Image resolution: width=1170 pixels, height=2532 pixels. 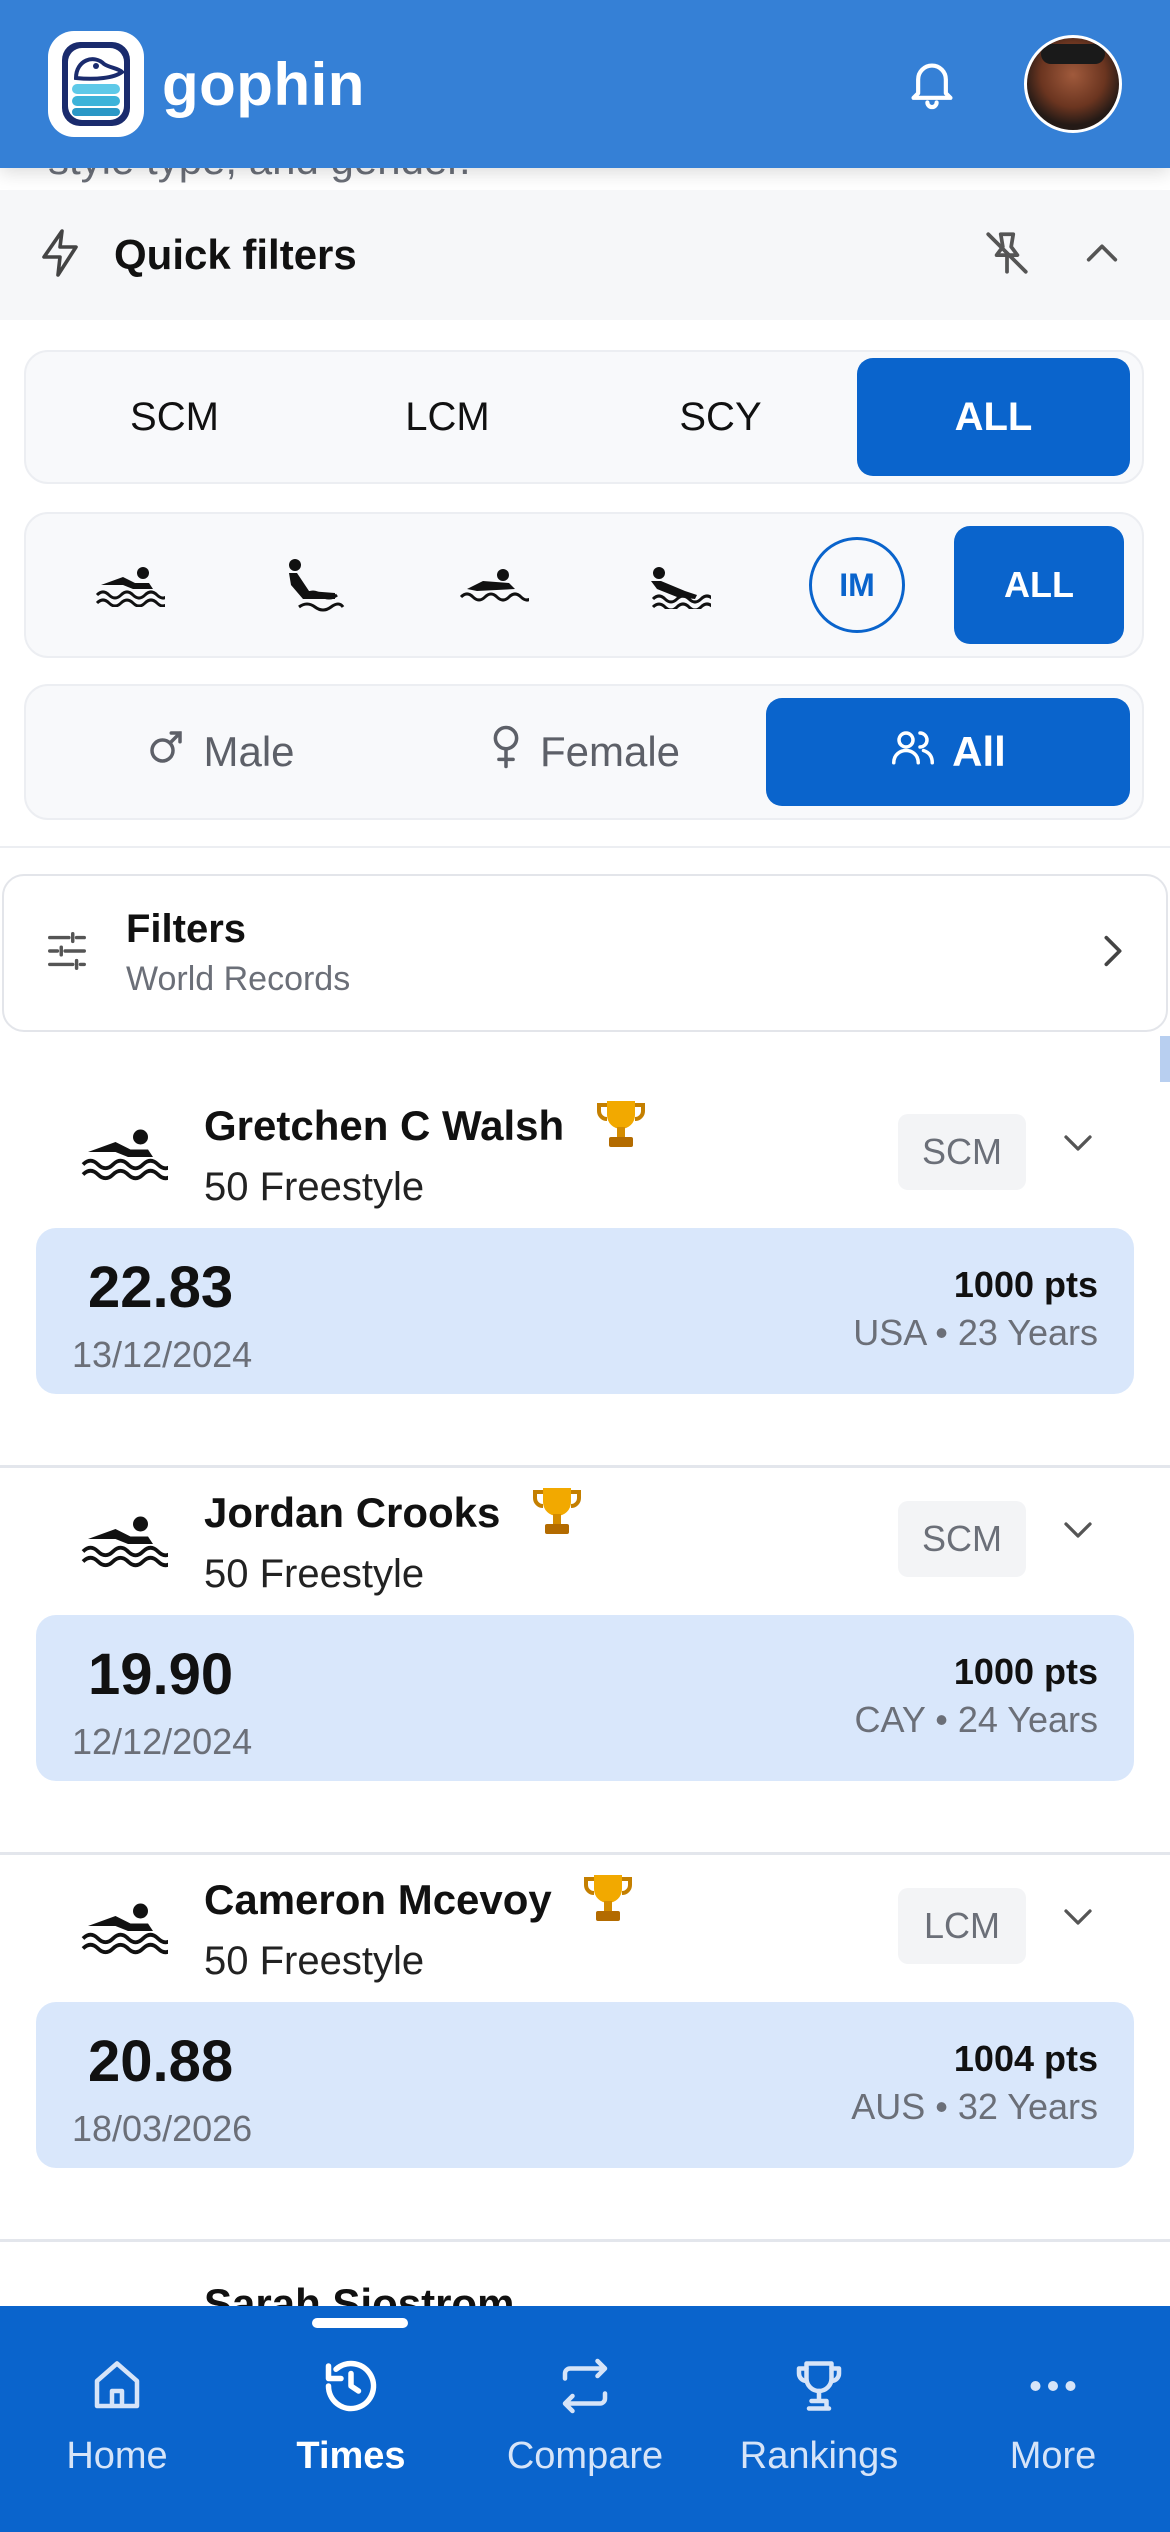 I want to click on quick-filters-header: Quick filters, so click(x=585, y=255).